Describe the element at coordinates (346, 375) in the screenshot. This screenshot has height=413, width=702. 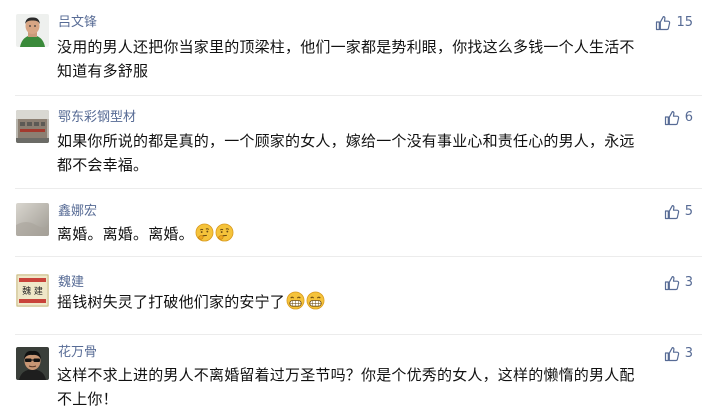
I see `comment-text-line: 这样不求上进的男人不离婚留着过万圣节吗？你是个优秀的女人，这样的懒惰的男人配` at that location.